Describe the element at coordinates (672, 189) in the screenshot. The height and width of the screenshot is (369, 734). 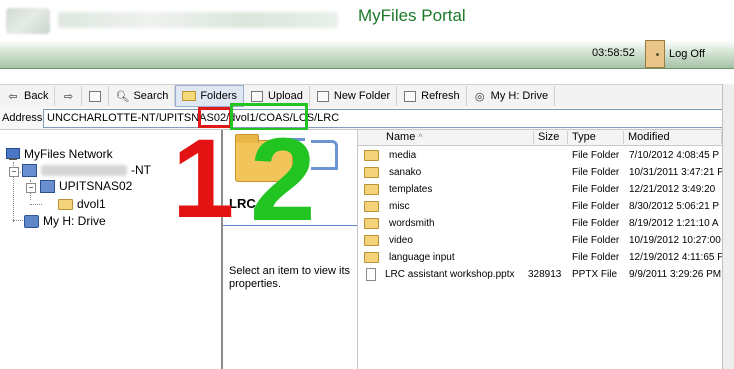
I see `file-modified: 12/21/2012 3:49:20` at that location.